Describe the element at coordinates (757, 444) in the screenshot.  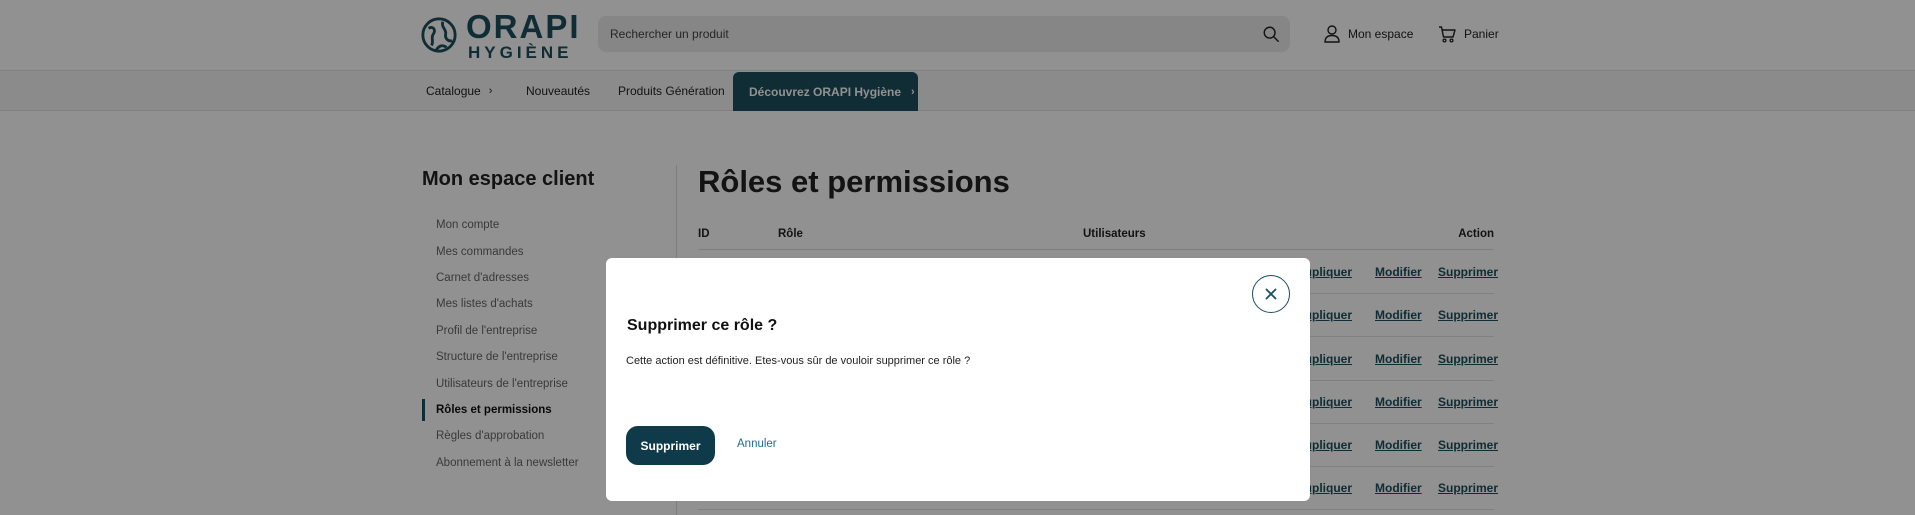
I see `cancel-button: Annuler` at that location.